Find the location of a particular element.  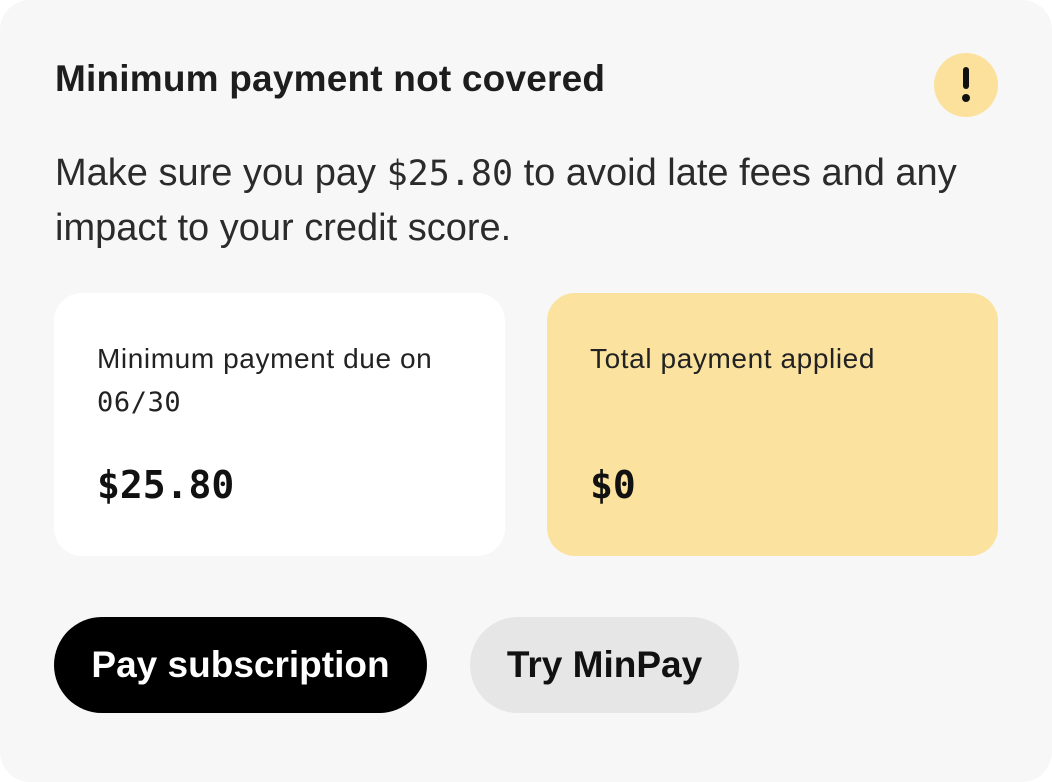

due-date: 06/30 is located at coordinates (139, 402).